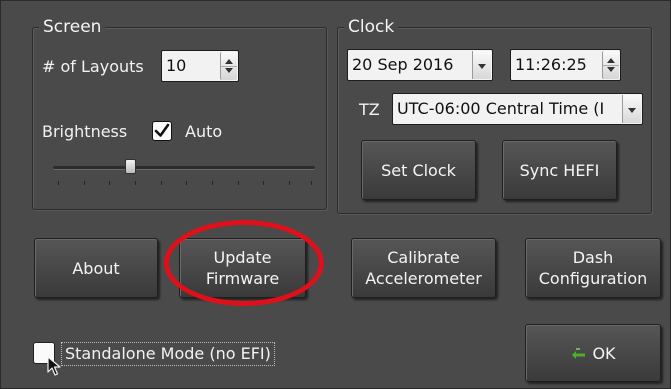 This screenshot has height=389, width=671. What do you see at coordinates (184, 168) in the screenshot?
I see `brightness-slider-track` at bounding box center [184, 168].